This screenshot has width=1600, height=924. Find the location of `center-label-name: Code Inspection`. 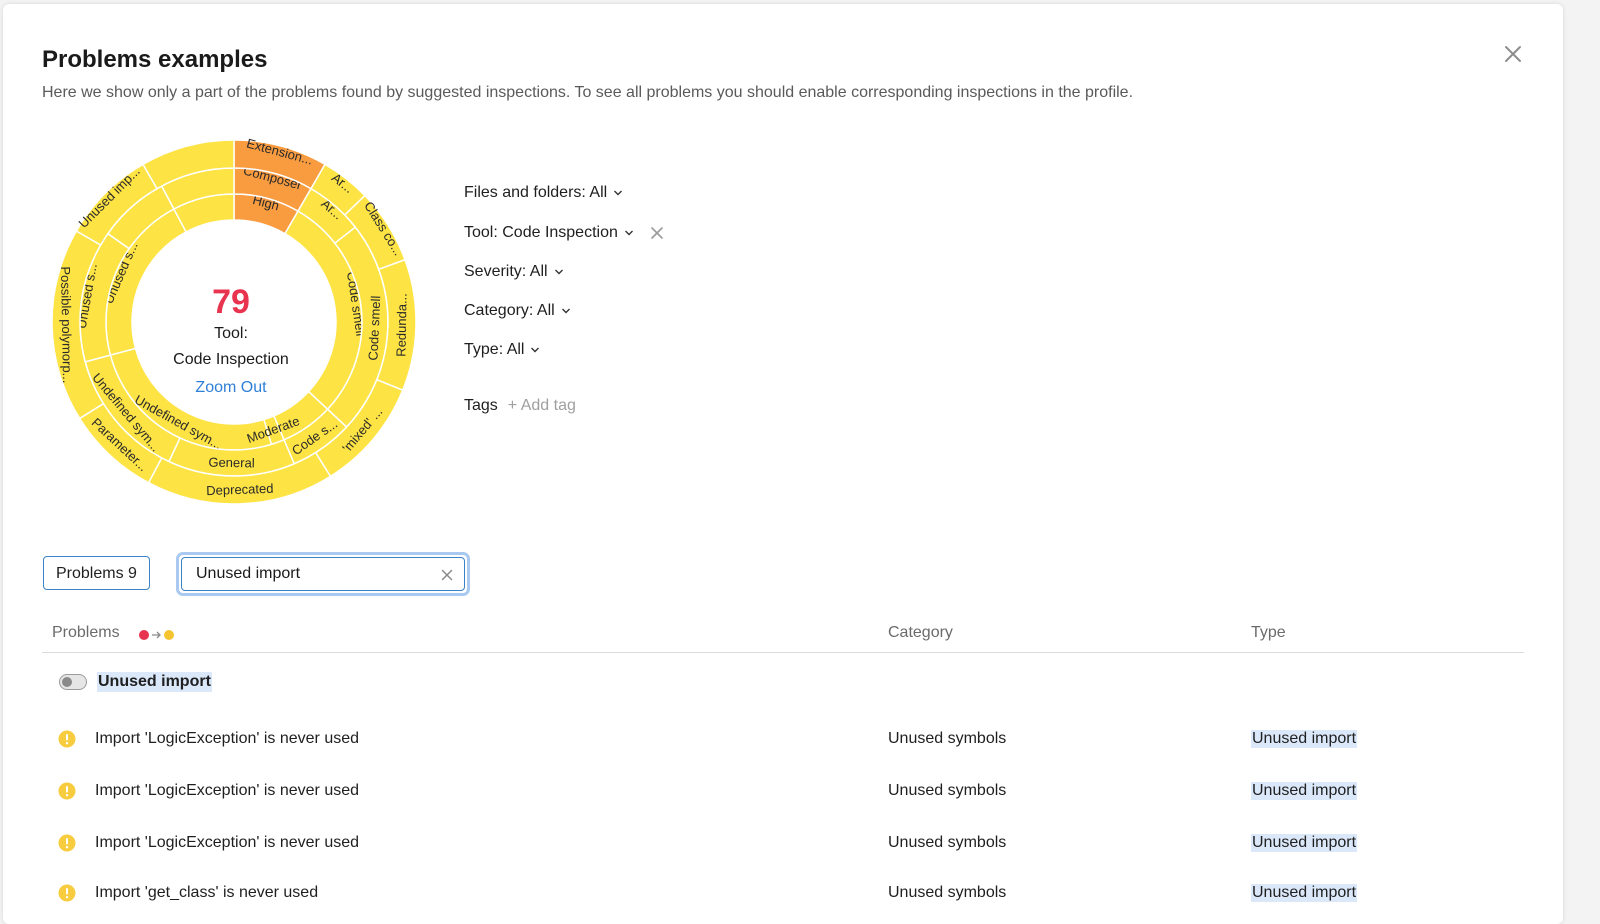

center-label-name: Code Inspection is located at coordinates (231, 359).